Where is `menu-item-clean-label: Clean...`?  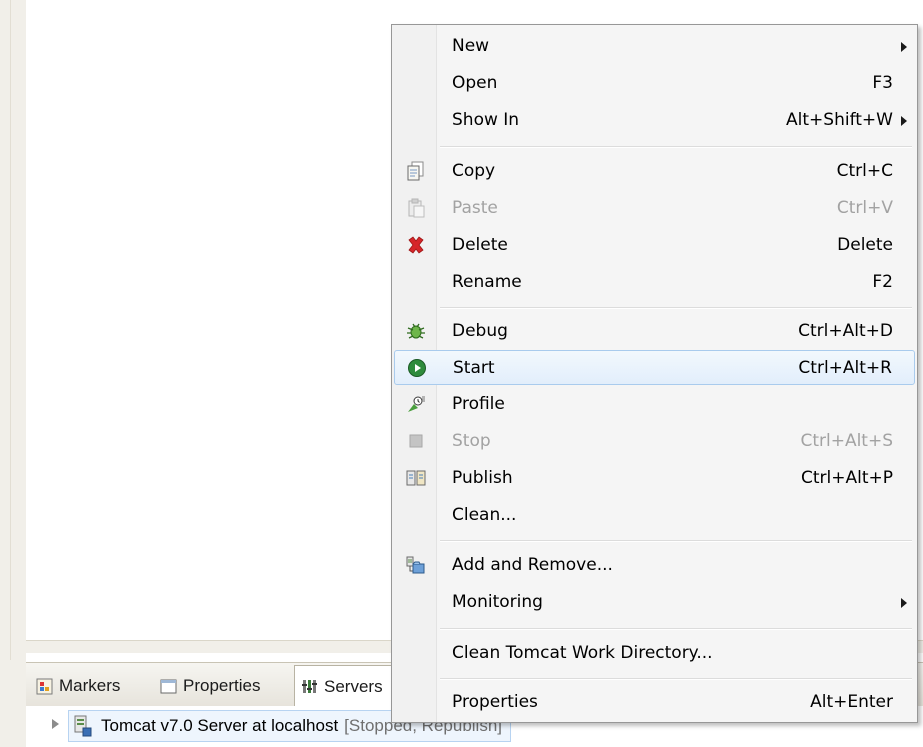
menu-item-clean-label: Clean... is located at coordinates (484, 515).